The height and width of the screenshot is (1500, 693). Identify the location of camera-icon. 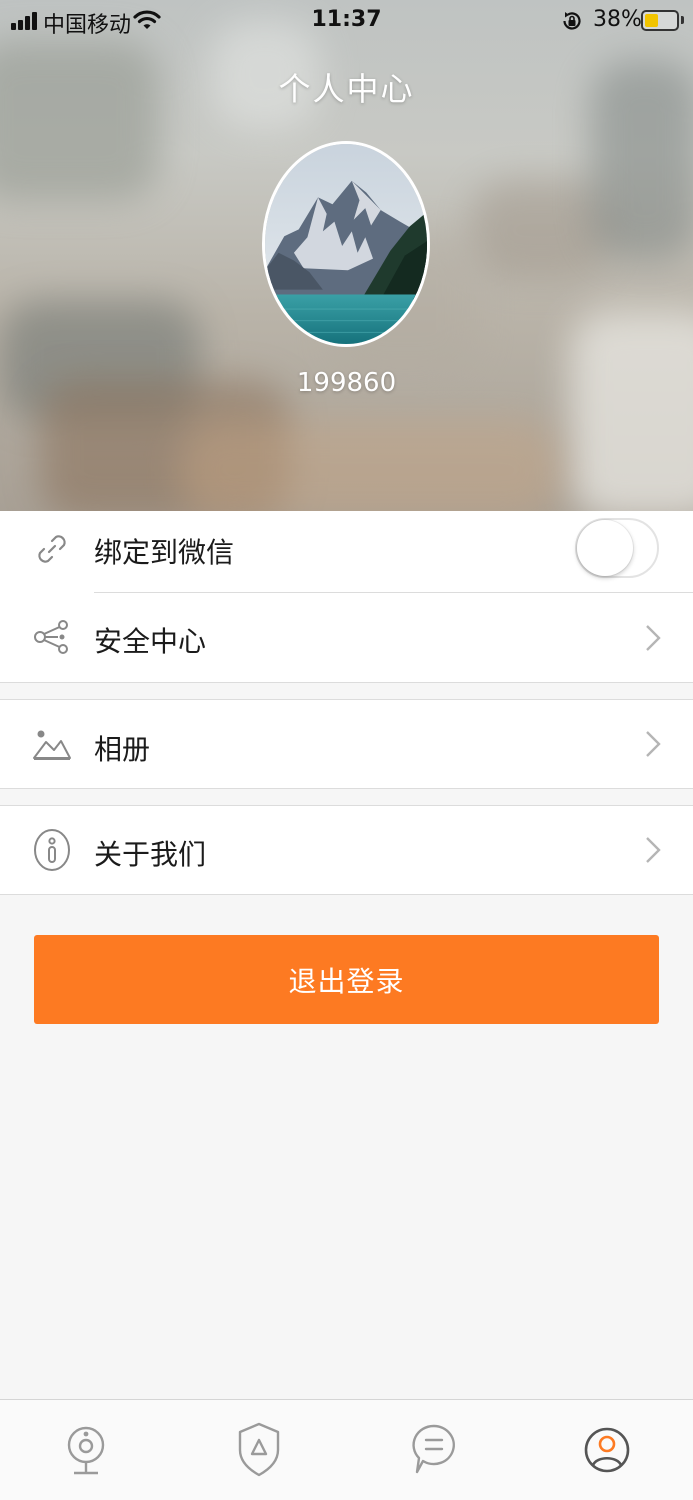
(86, 1450).